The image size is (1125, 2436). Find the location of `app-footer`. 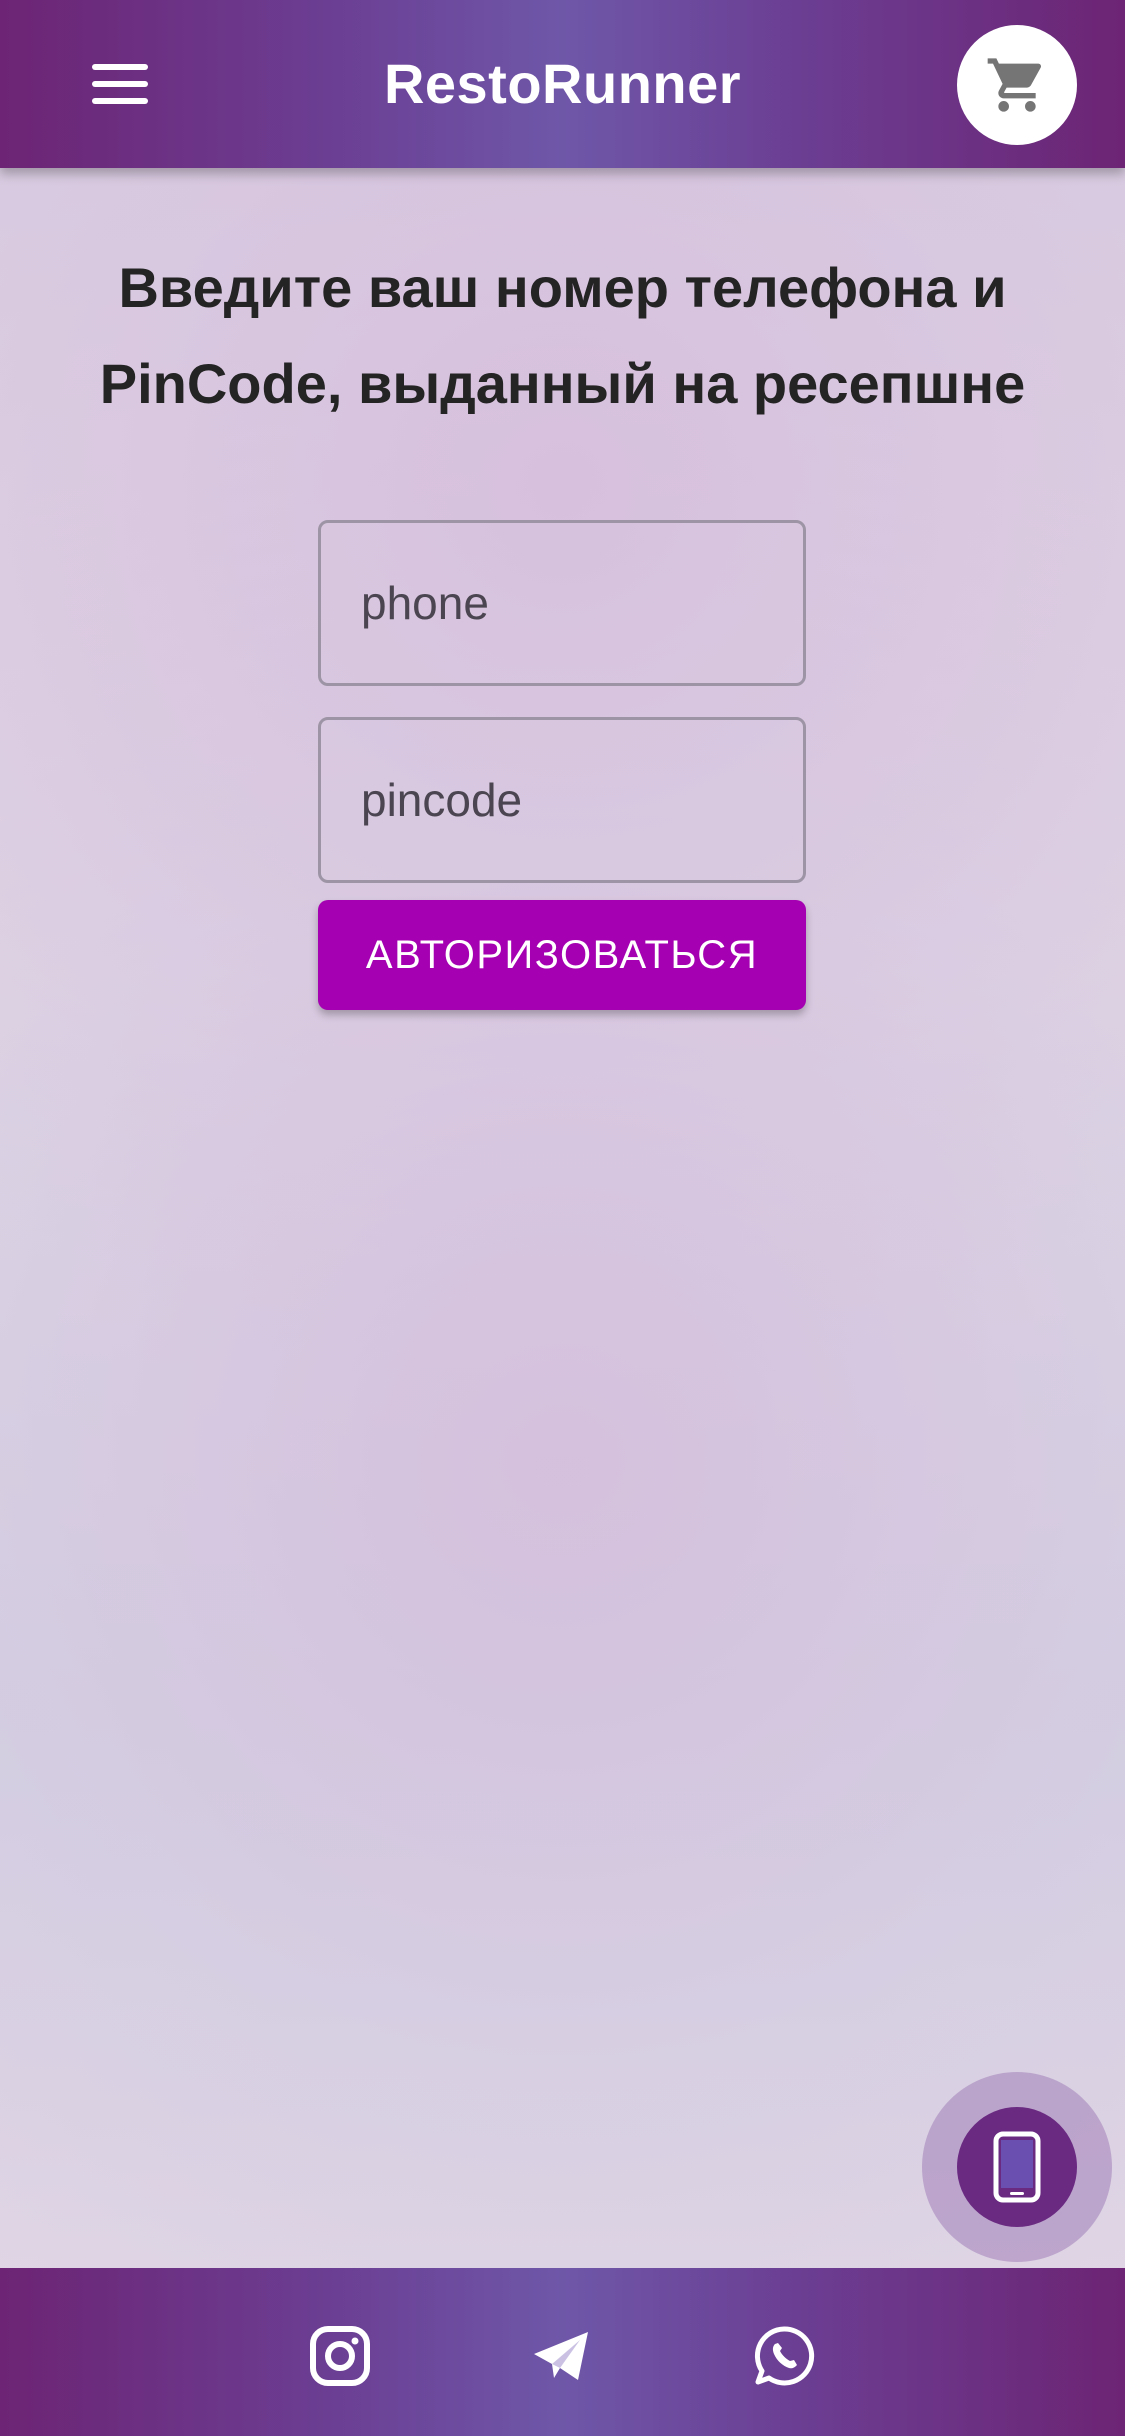

app-footer is located at coordinates (562, 2352).